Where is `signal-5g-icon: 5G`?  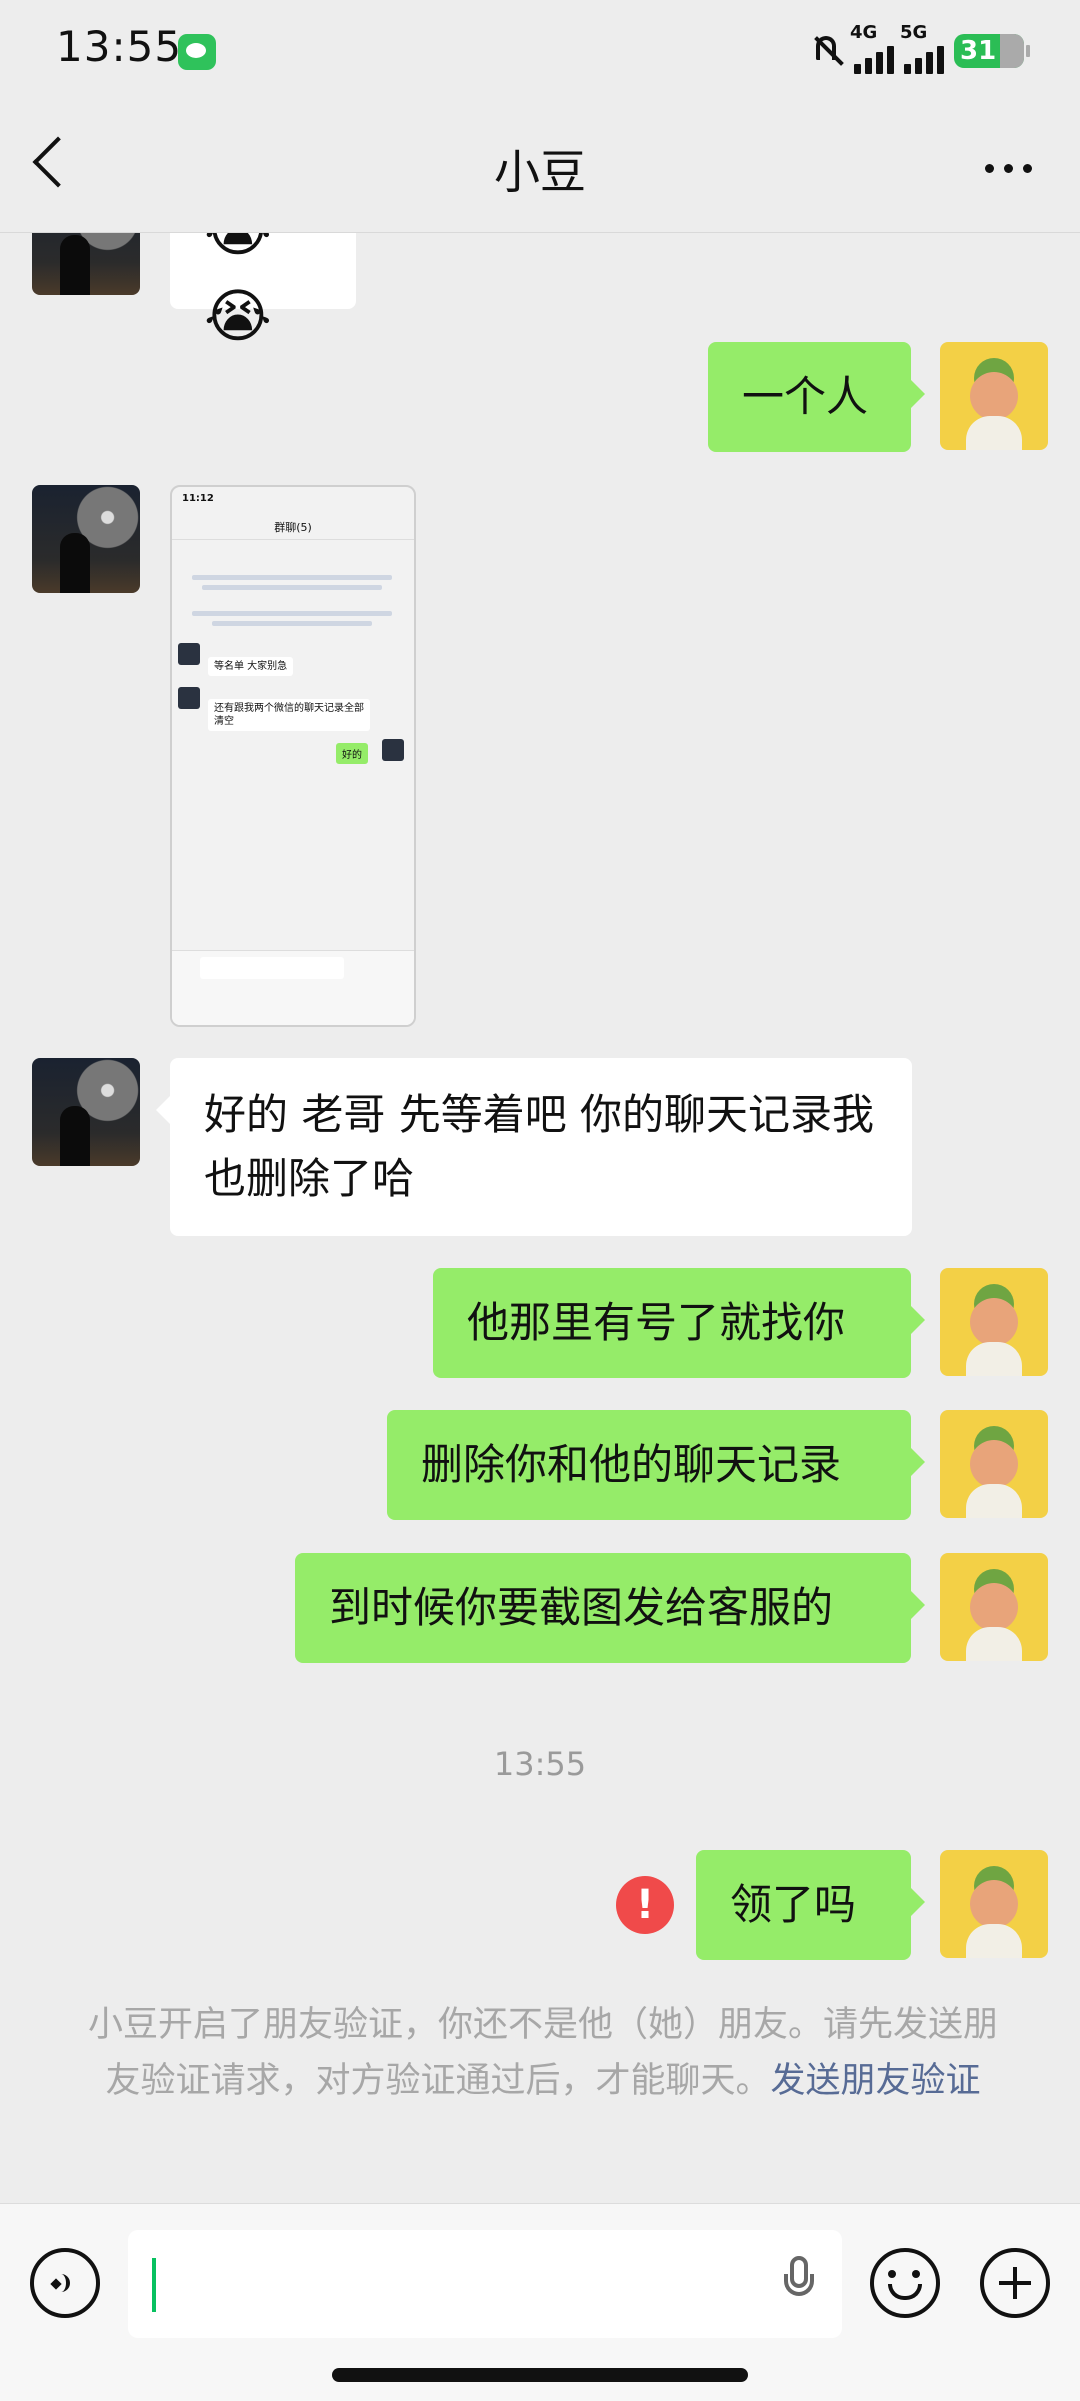 signal-5g-icon: 5G is located at coordinates (922, 48).